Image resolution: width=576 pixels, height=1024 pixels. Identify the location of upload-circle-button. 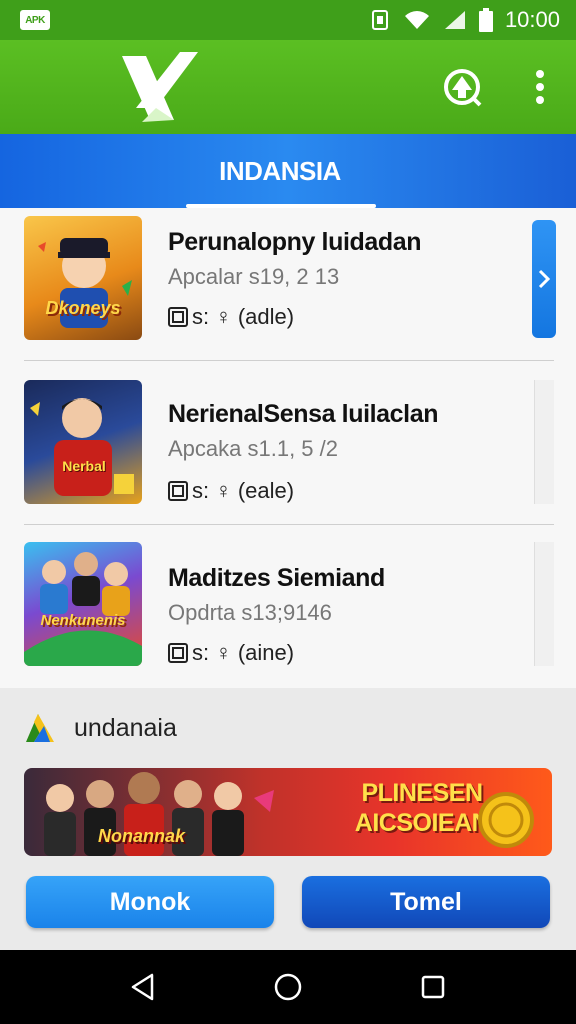
(462, 87).